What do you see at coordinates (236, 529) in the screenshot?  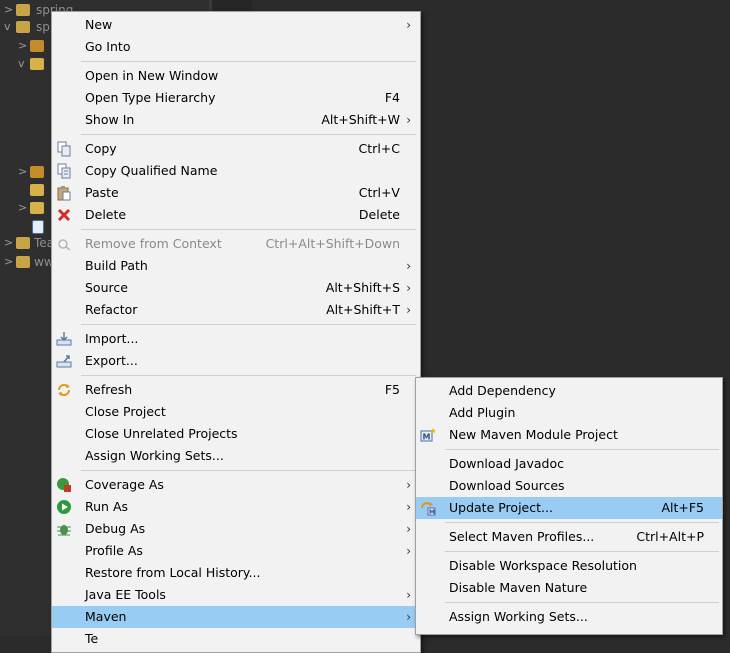 I see `menu-item-debug-as: Debug As ›` at bounding box center [236, 529].